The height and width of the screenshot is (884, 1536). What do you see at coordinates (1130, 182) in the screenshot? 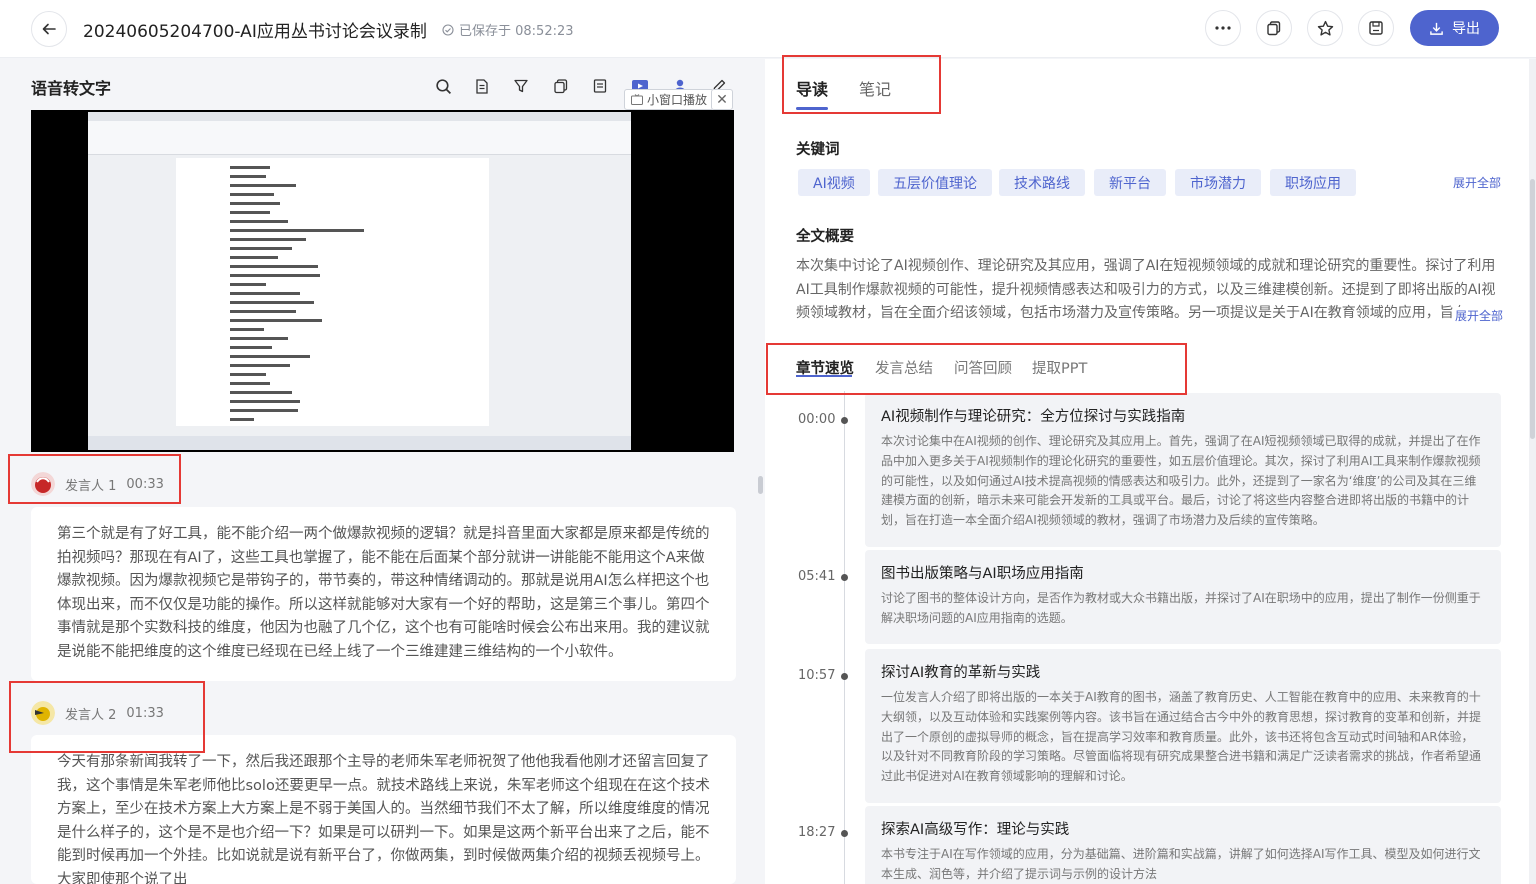
I see `keyword-chip: 新平台` at bounding box center [1130, 182].